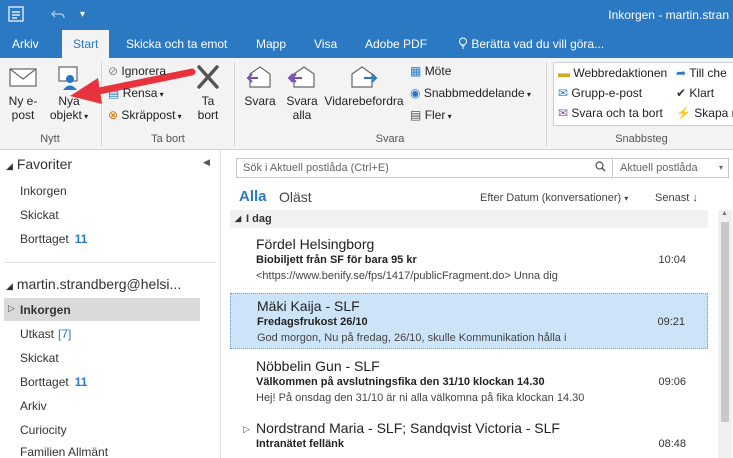  What do you see at coordinates (234, 104) in the screenshot?
I see `ribbon-separator` at bounding box center [234, 104].